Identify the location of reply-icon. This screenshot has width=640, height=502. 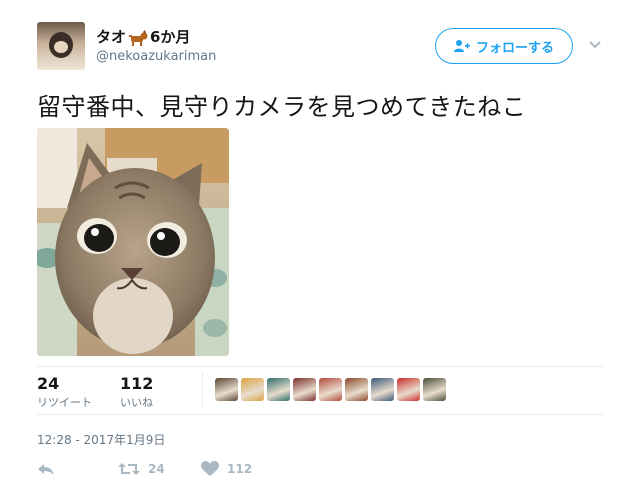
(46, 469).